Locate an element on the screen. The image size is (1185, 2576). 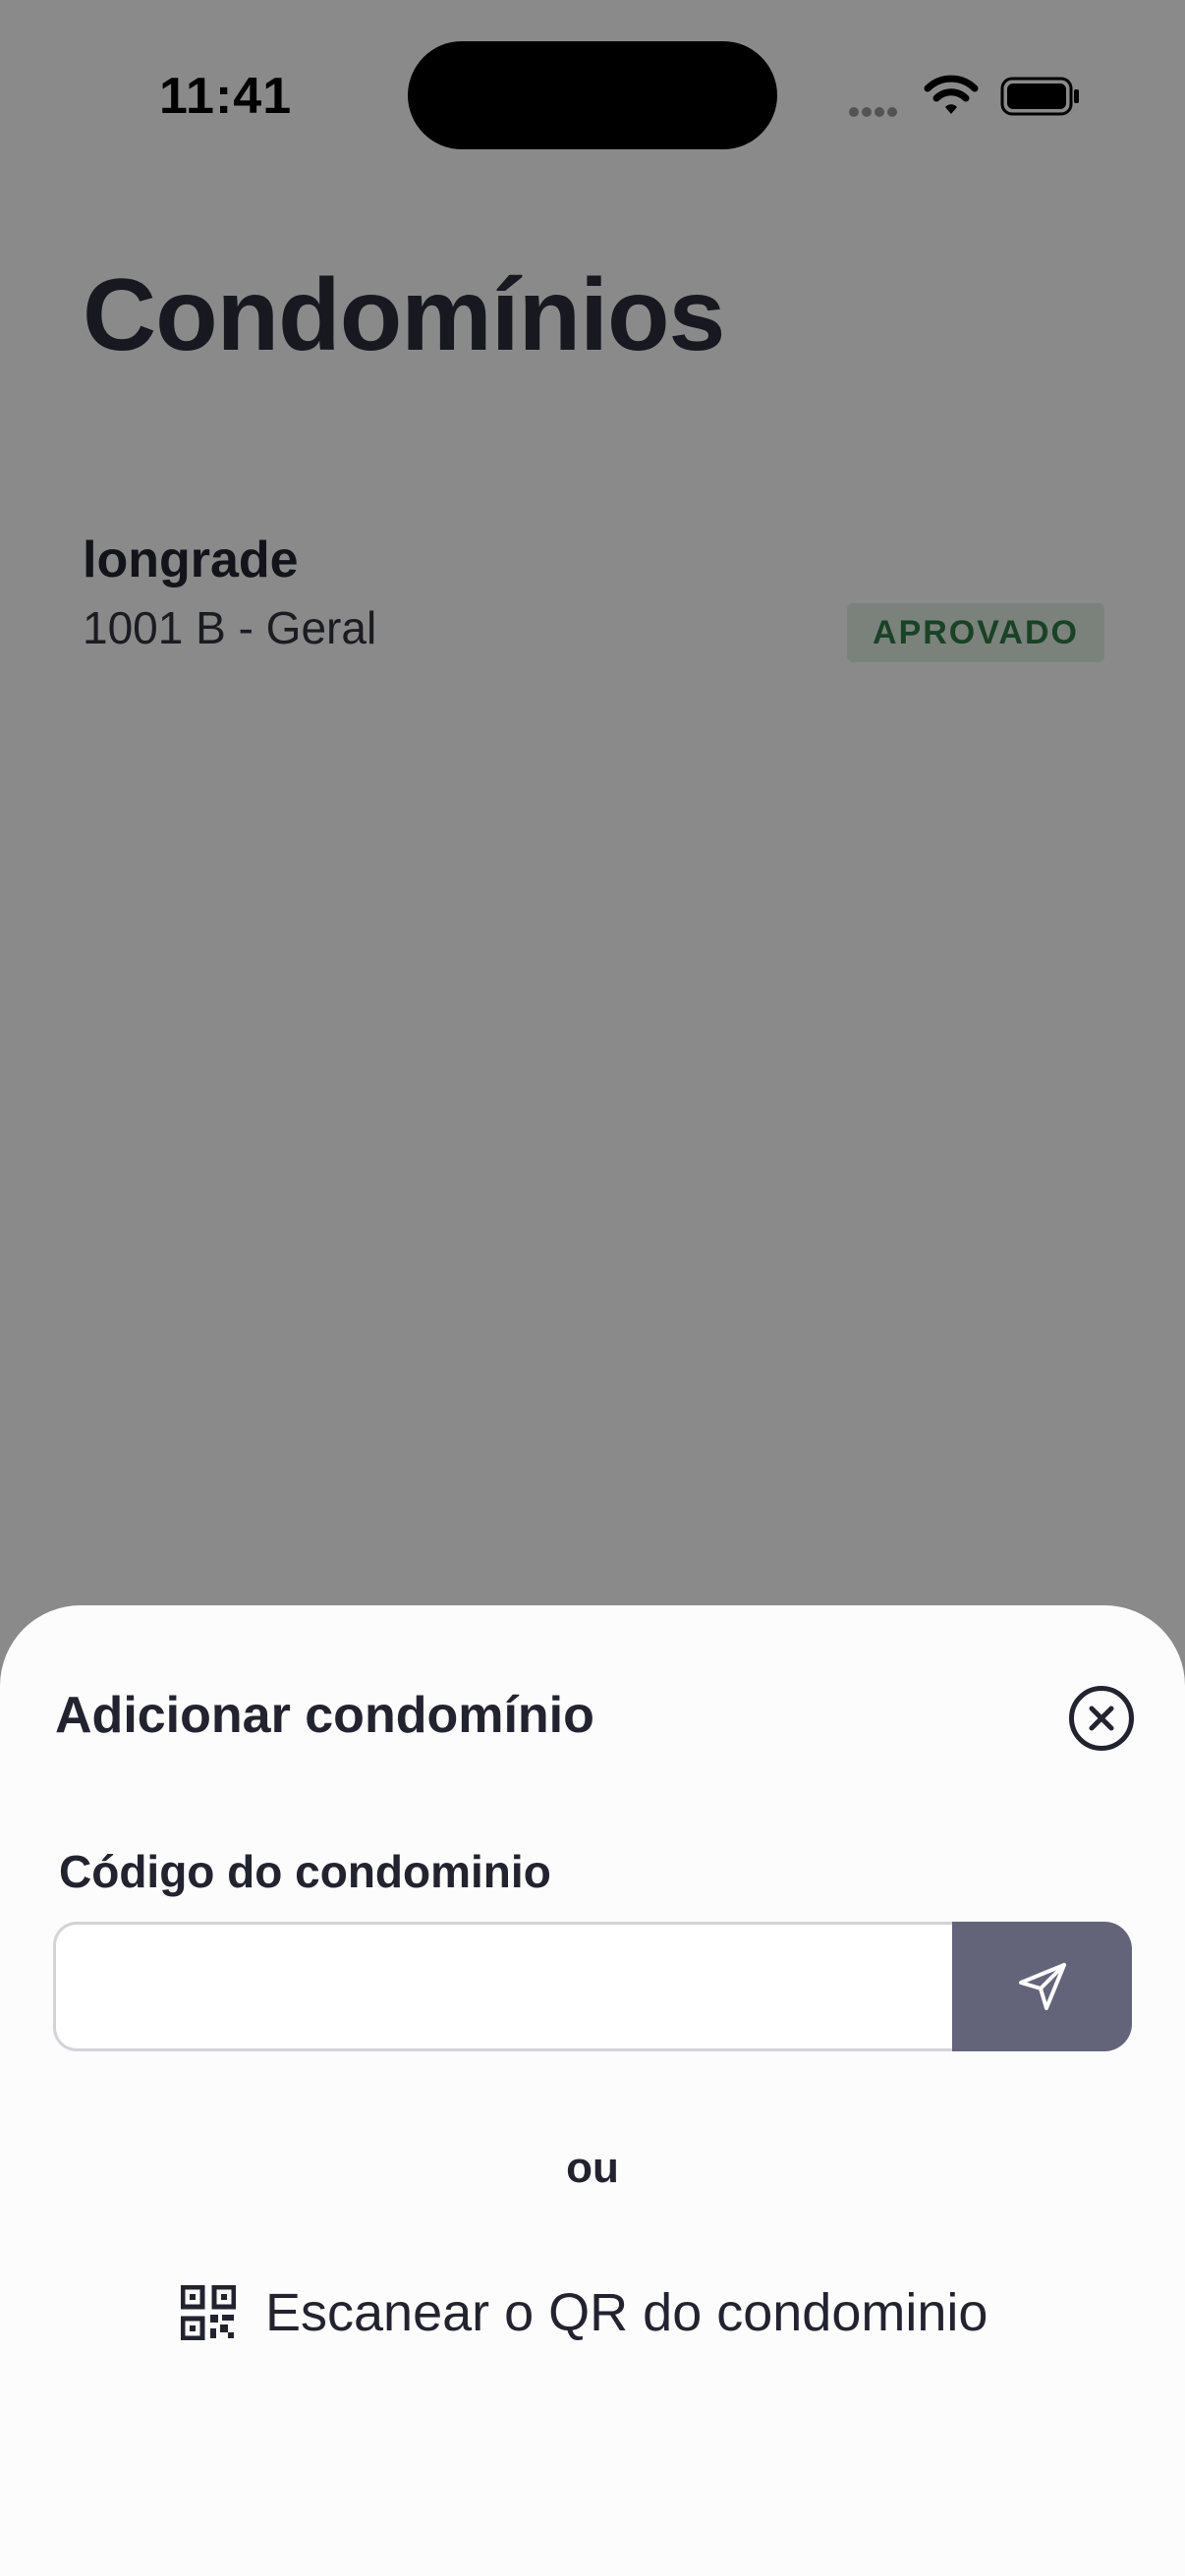
sheet-title: Adicionar condomínio is located at coordinates (324, 1715).